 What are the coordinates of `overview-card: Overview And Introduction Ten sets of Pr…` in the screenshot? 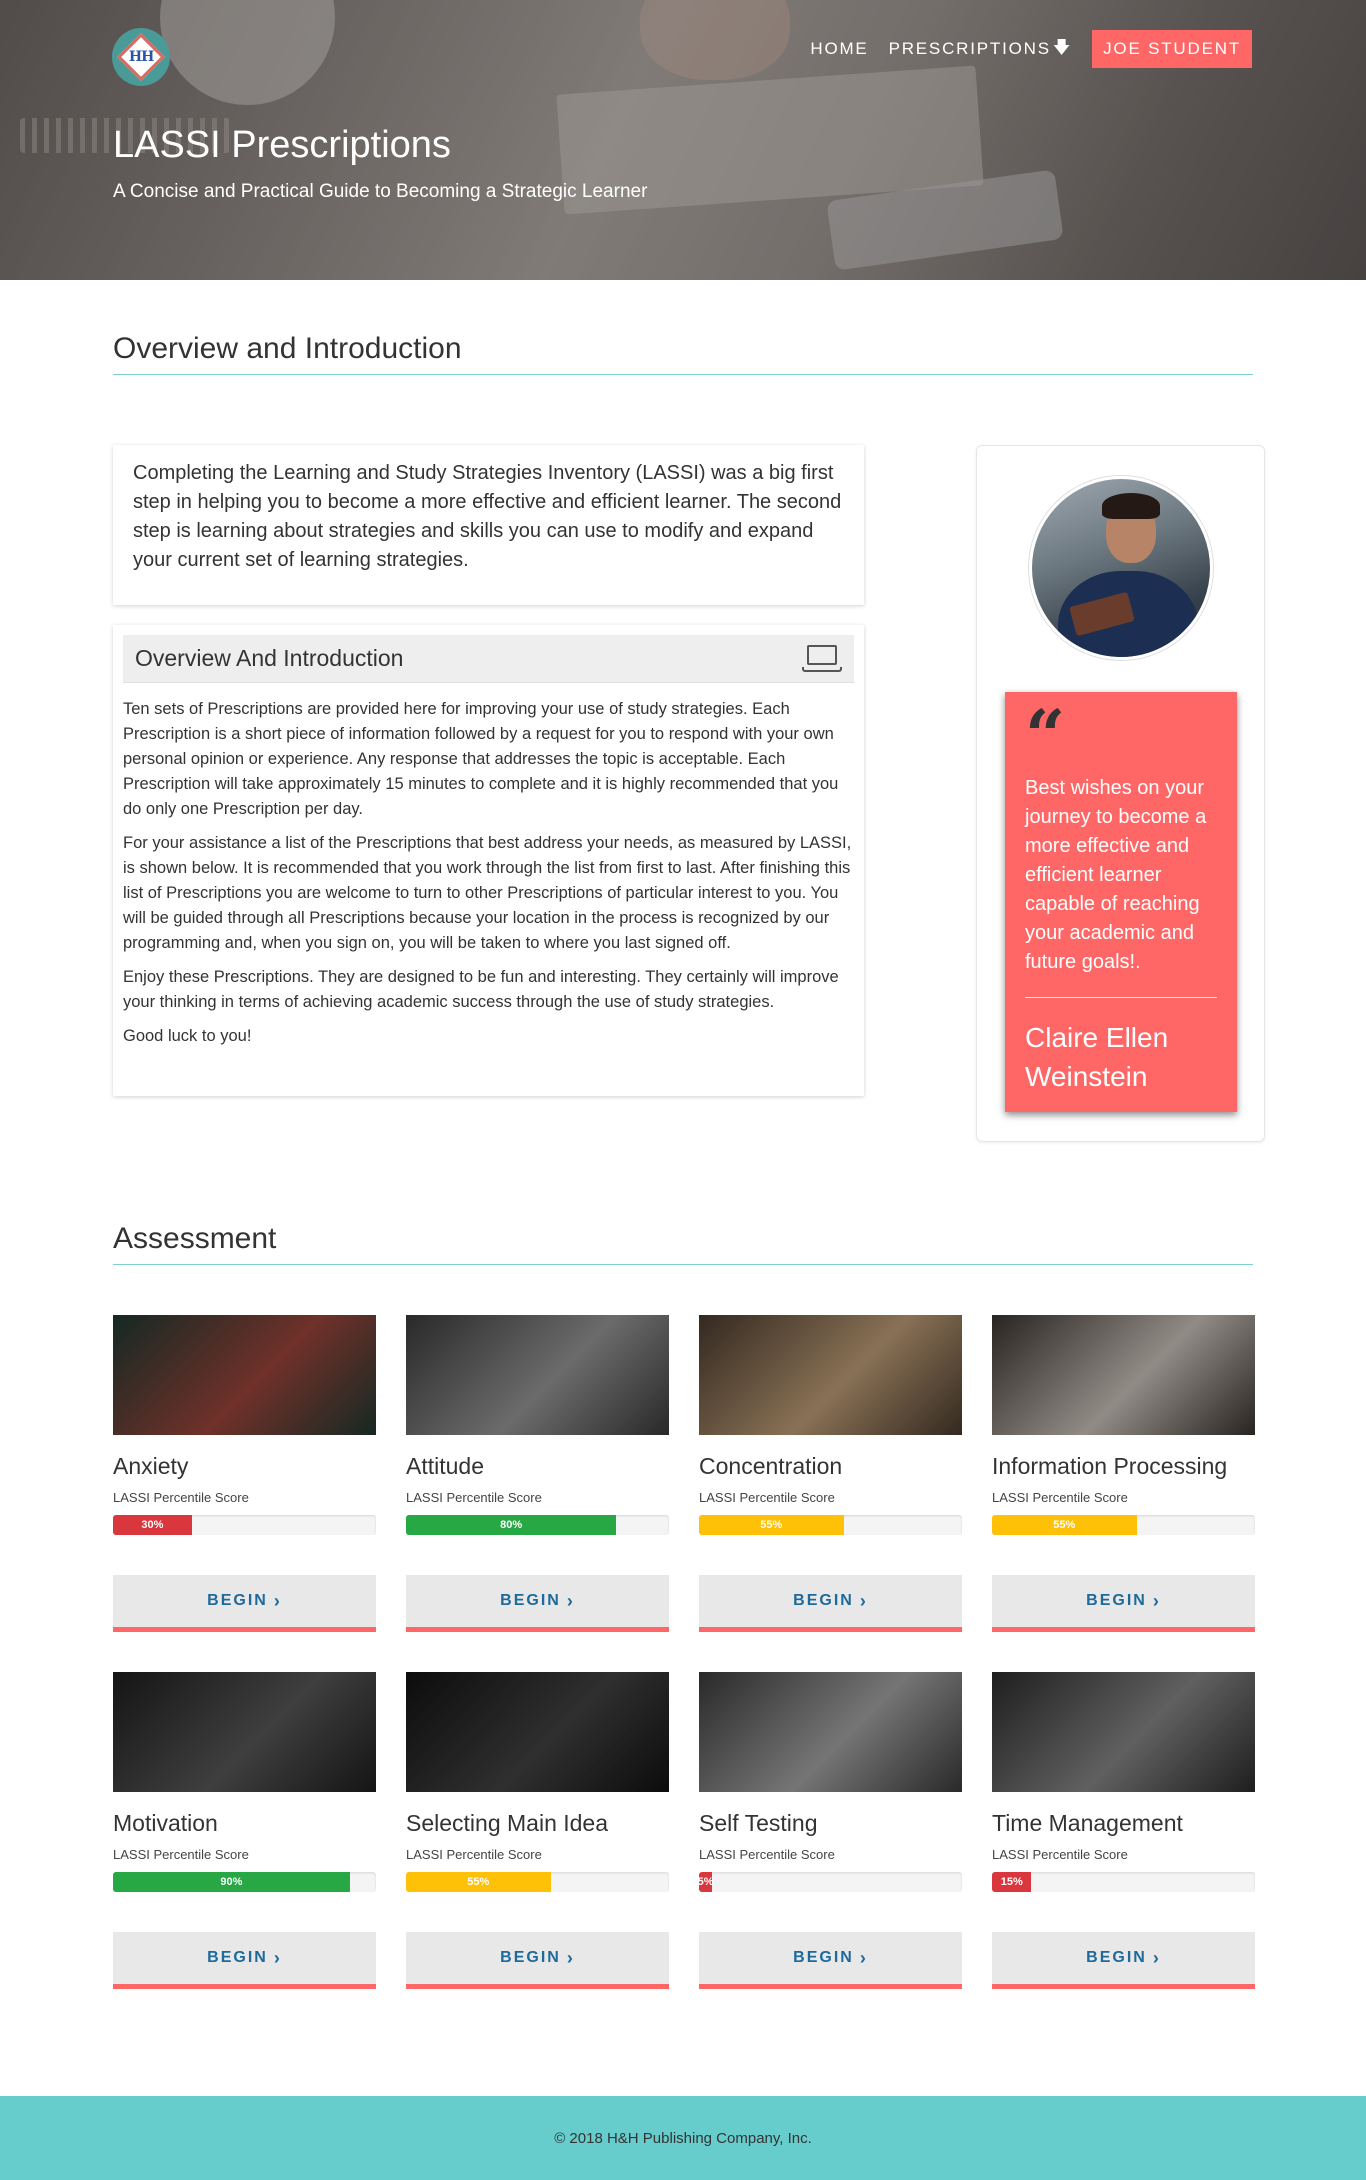 It's located at (488, 860).